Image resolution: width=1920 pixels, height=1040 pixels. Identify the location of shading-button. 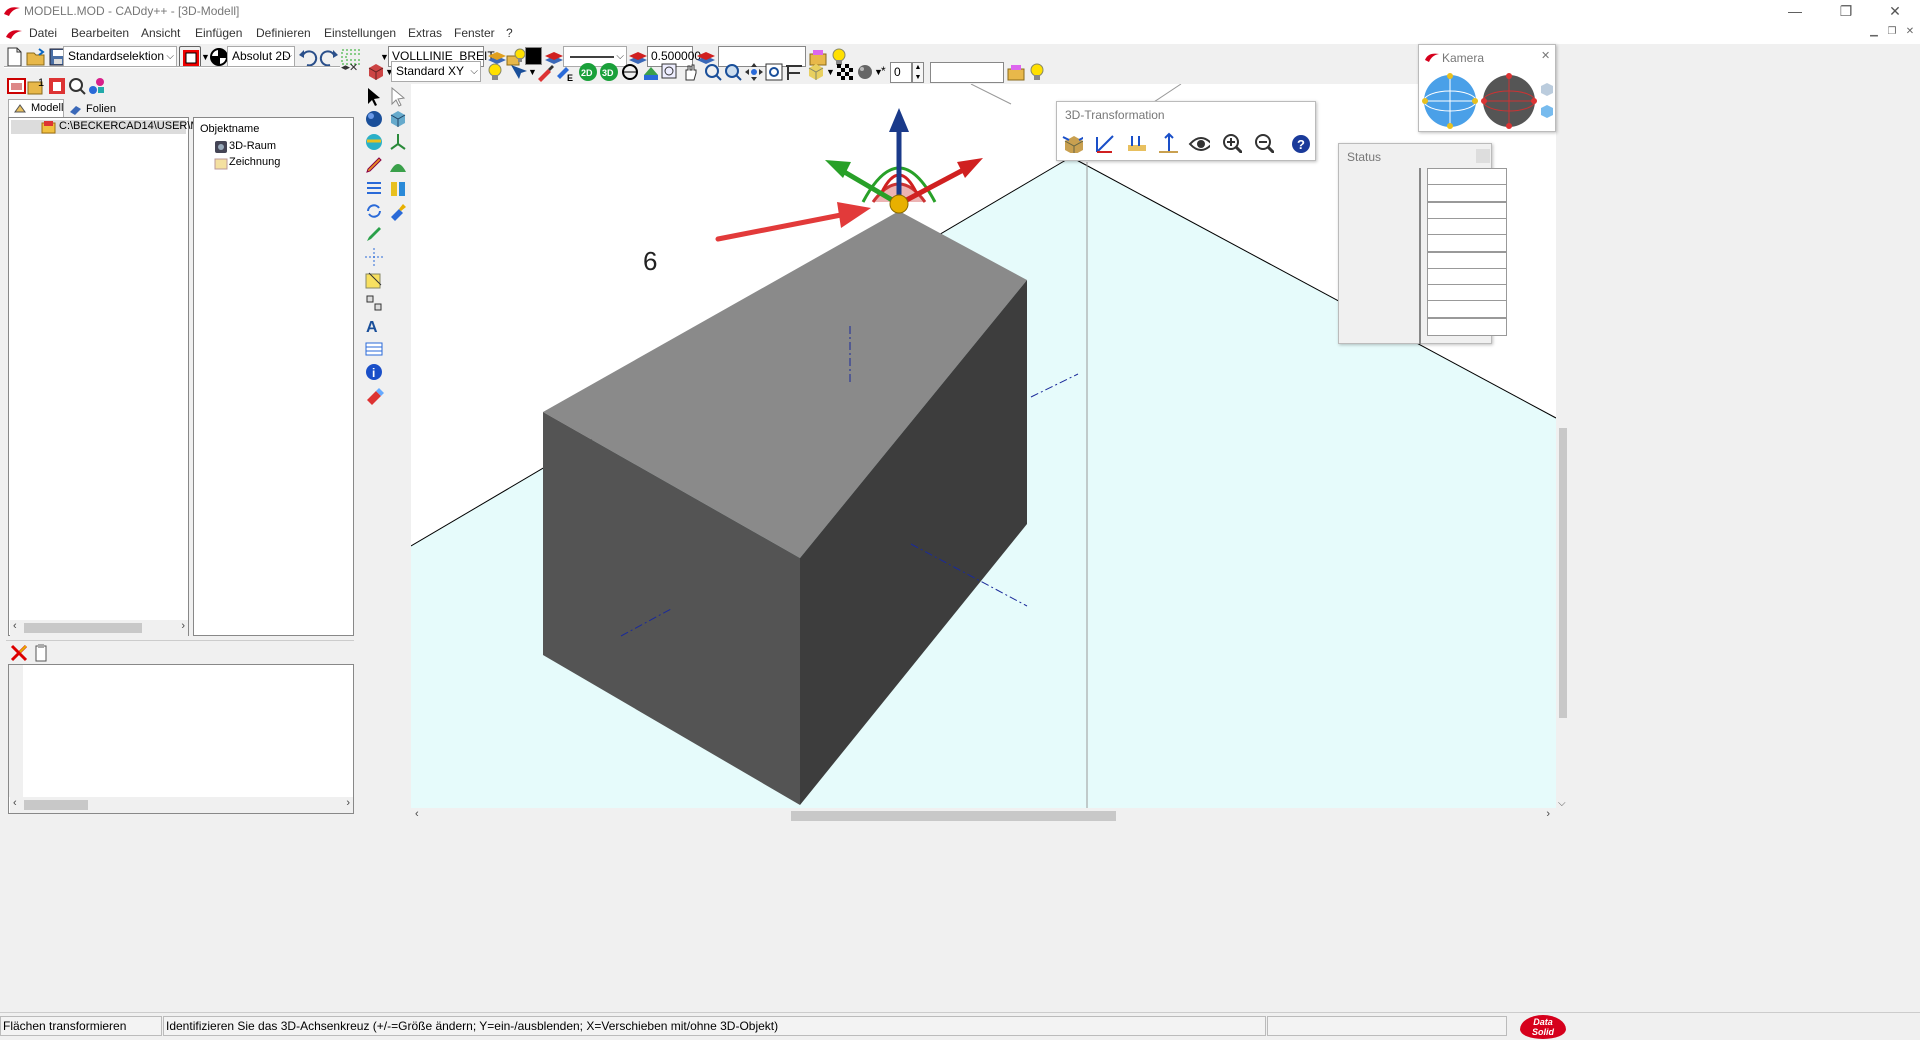
(816, 72).